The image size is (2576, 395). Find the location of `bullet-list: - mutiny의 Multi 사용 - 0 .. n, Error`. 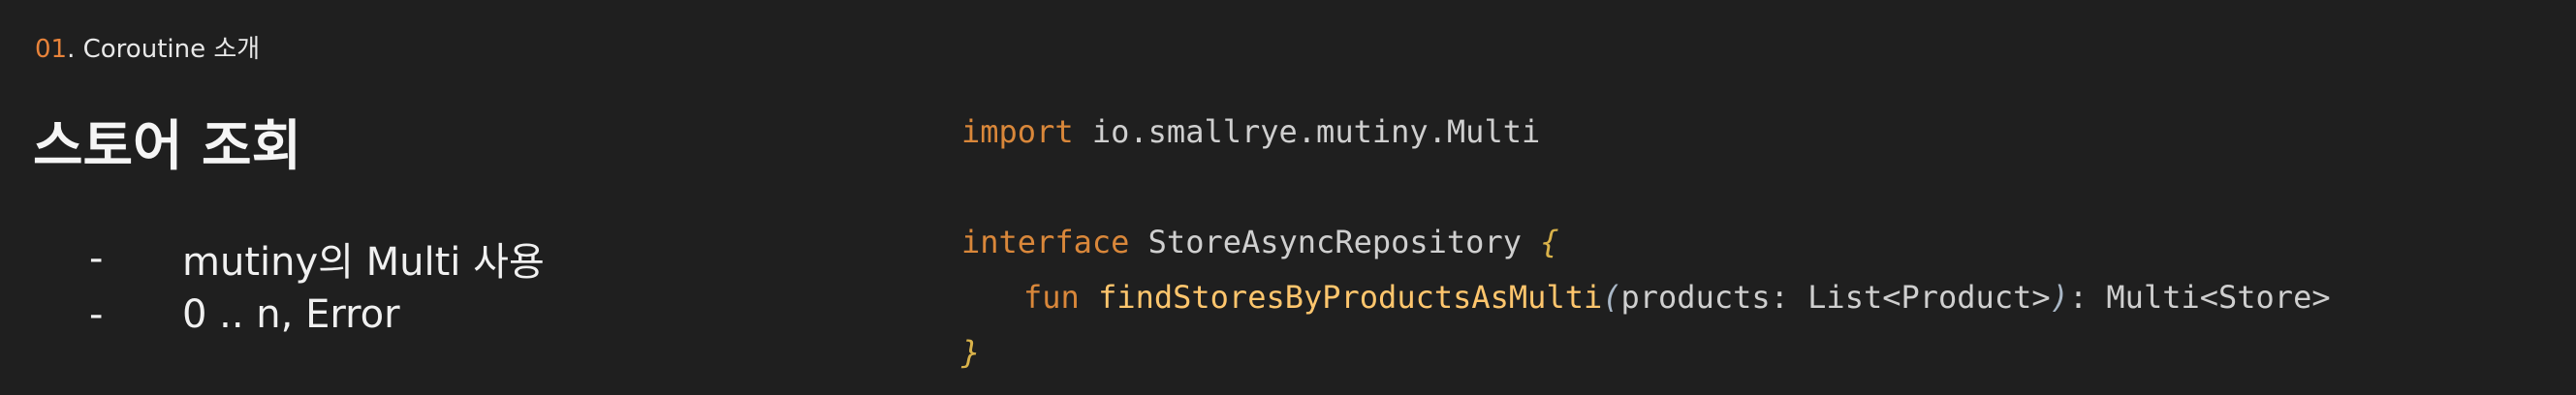

bullet-list: - mutiny의 Multi 사용 - 0 .. n, Error is located at coordinates (317, 286).